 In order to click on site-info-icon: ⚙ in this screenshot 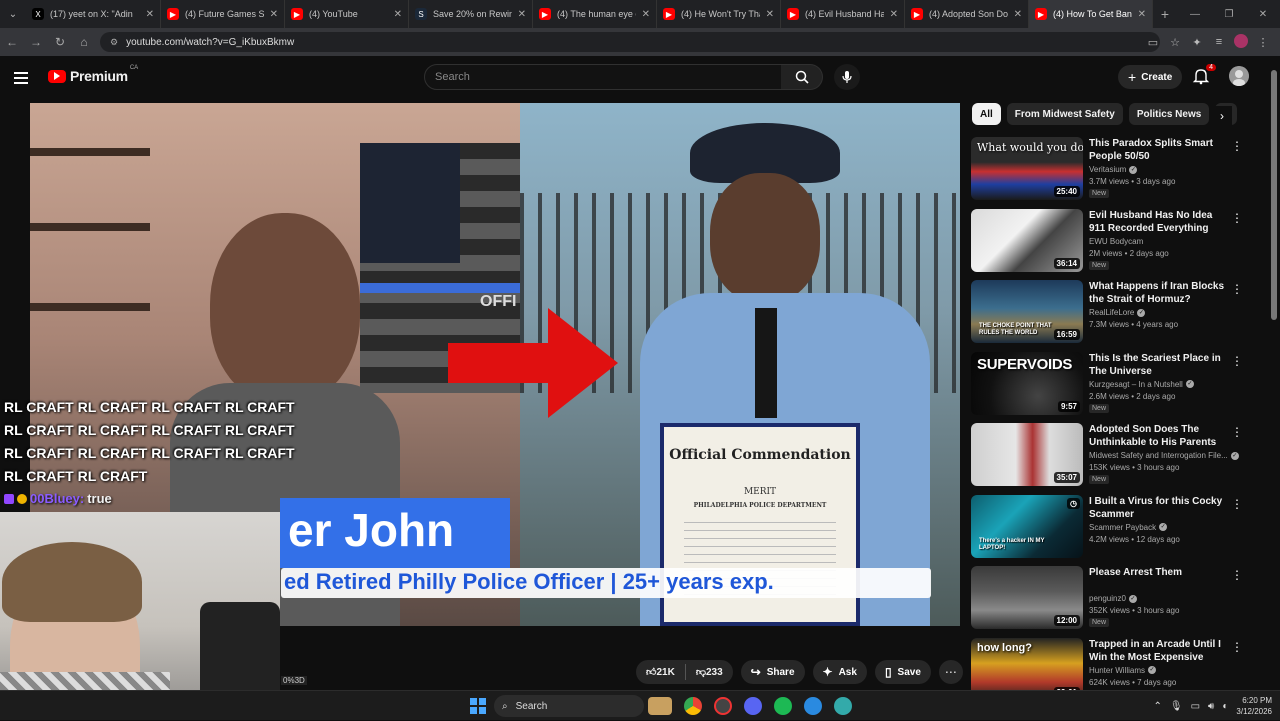, I will do `click(114, 42)`.